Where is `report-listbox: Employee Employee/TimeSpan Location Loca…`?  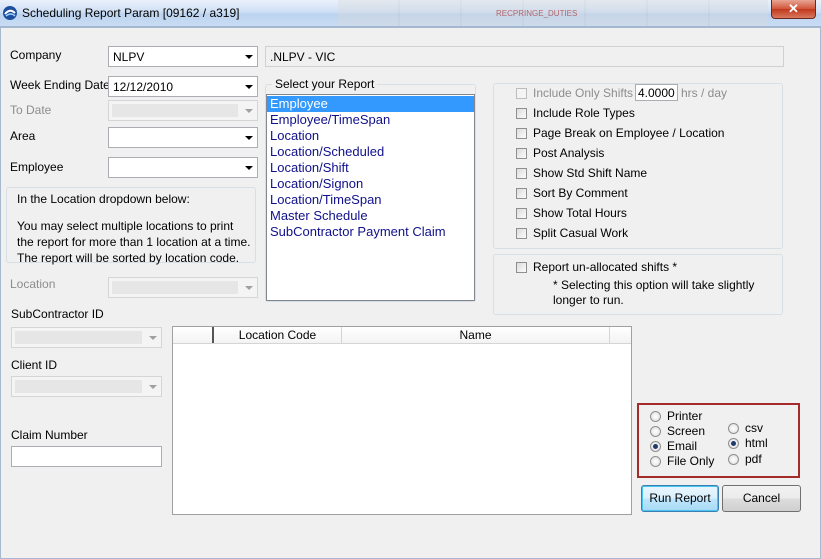 report-listbox: Employee Employee/TimeSpan Location Loca… is located at coordinates (370, 197).